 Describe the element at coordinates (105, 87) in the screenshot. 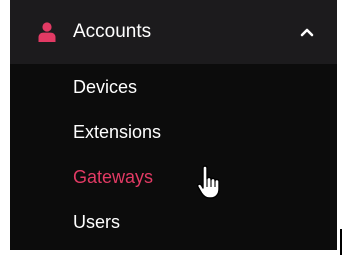

I see `submenu-item-devices: Devices` at that location.